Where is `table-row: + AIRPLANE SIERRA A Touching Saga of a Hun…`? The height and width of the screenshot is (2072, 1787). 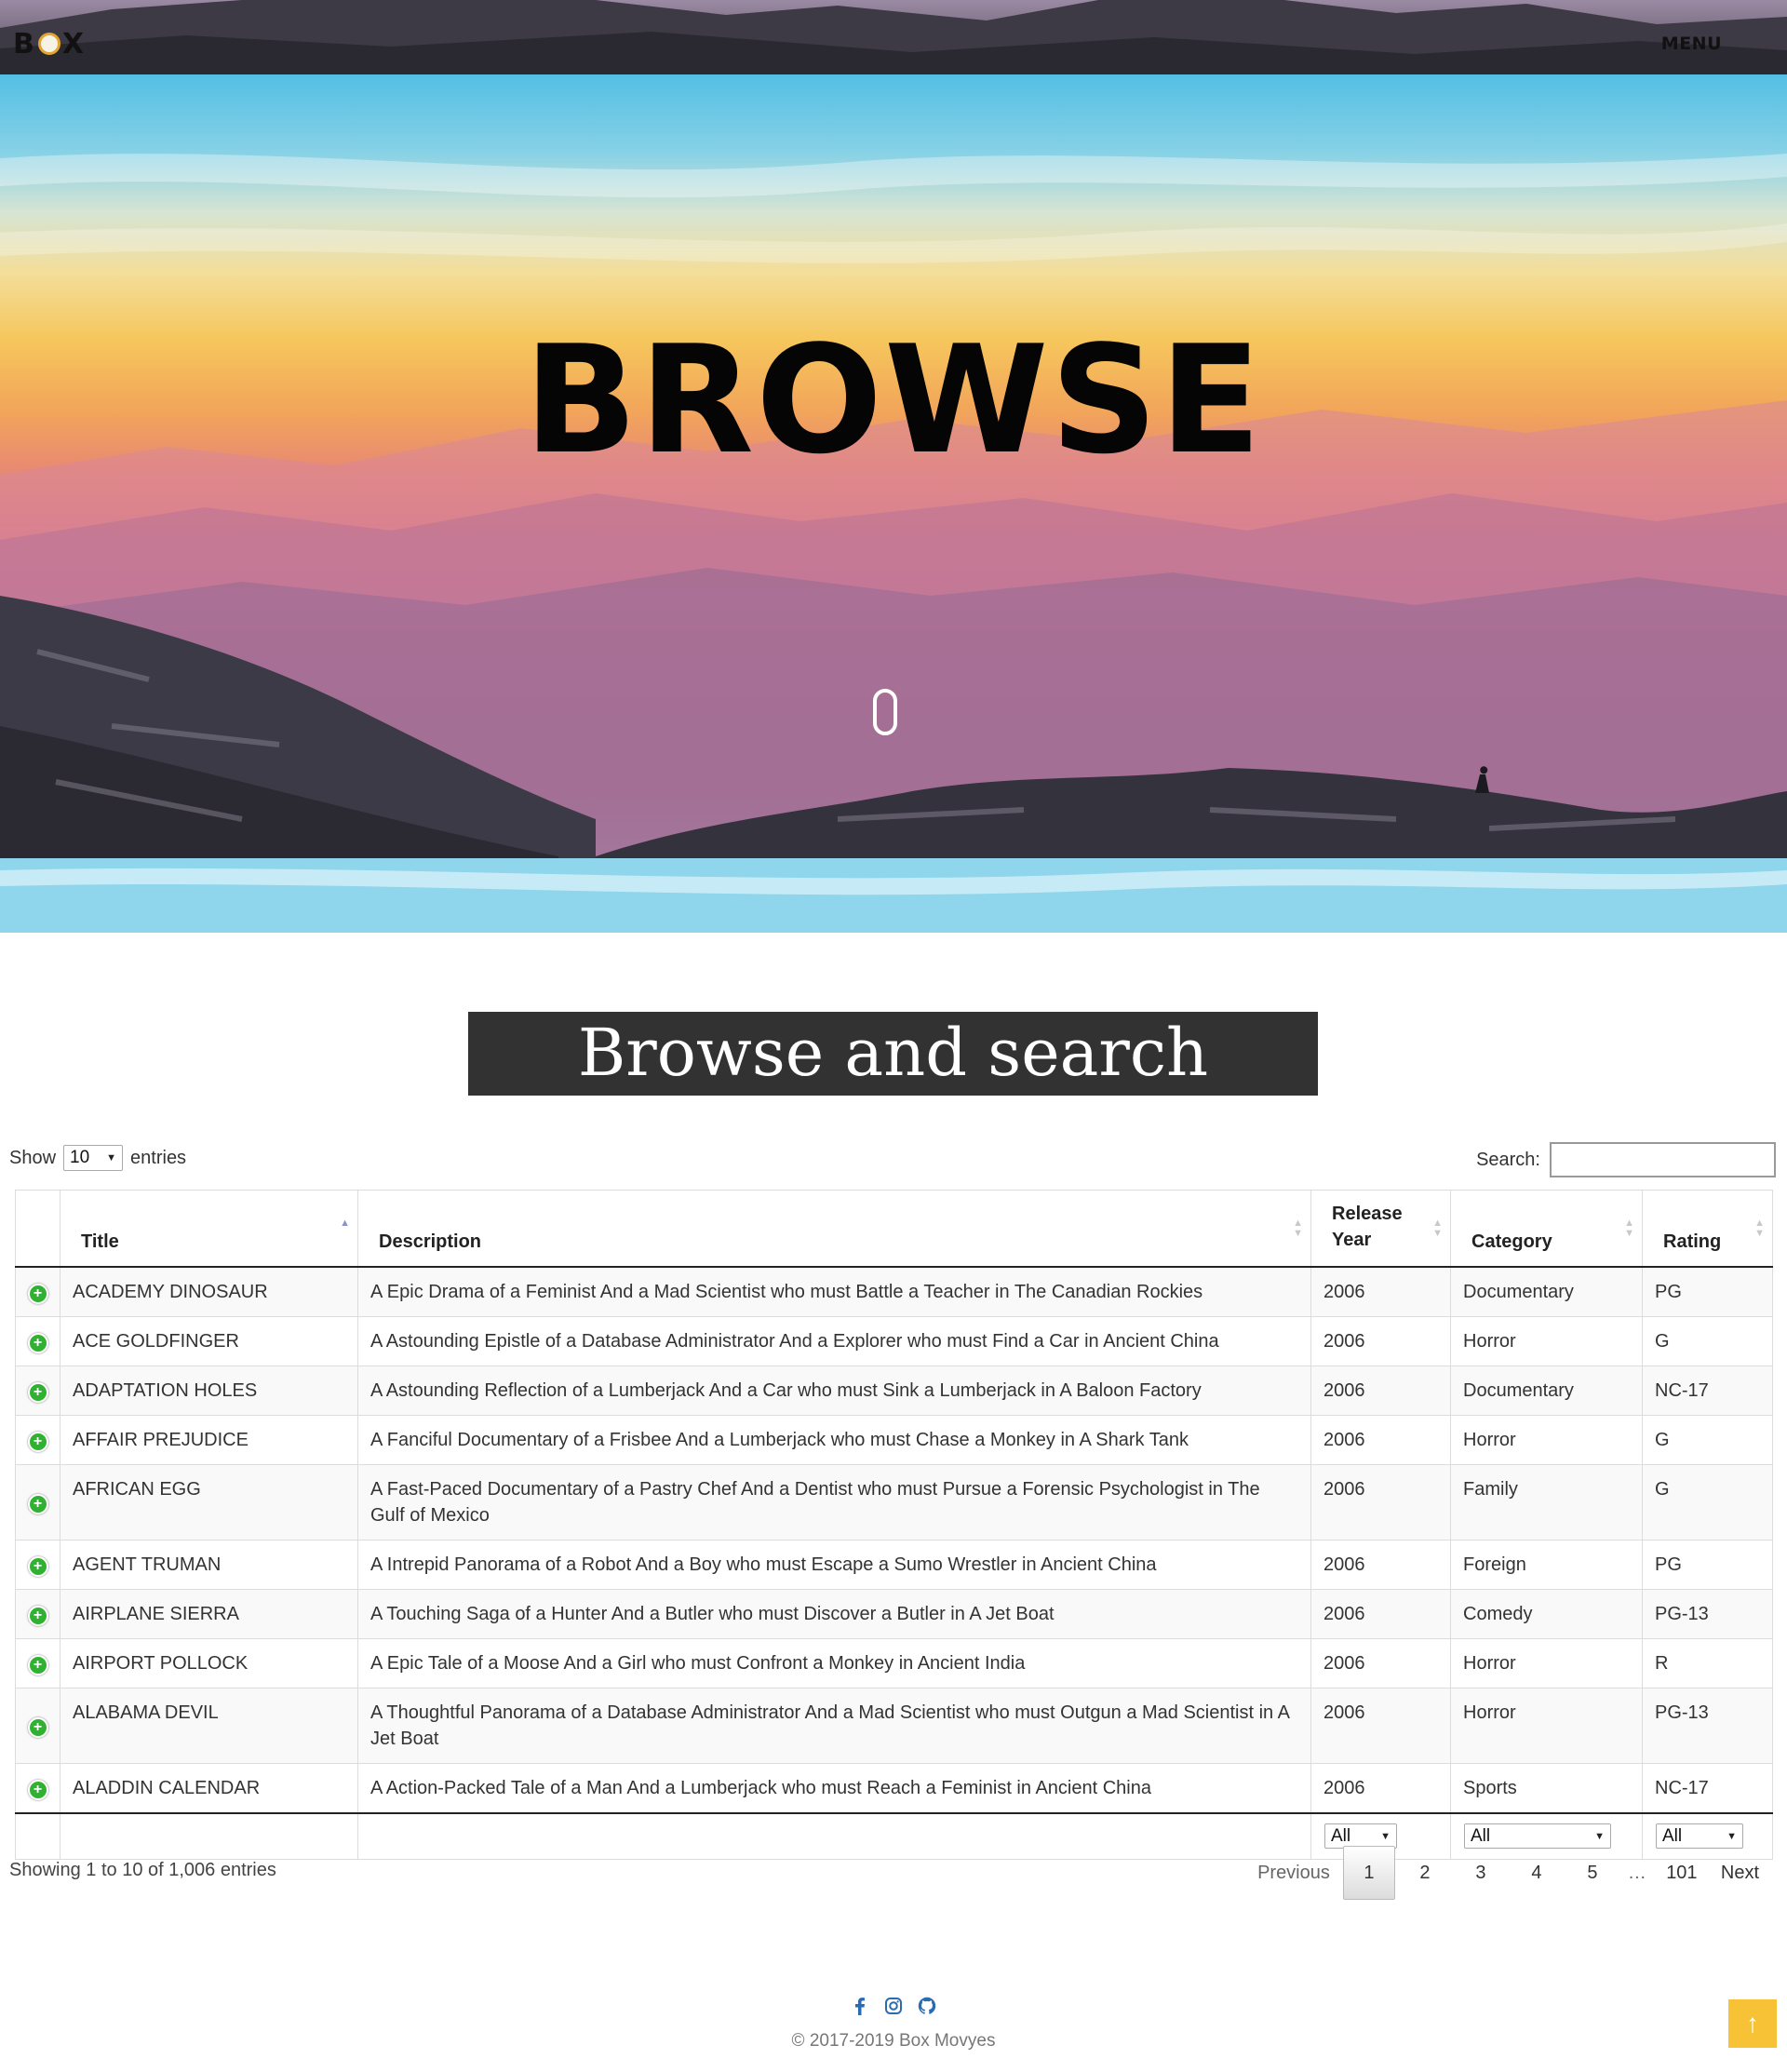
table-row: + AIRPLANE SIERRA A Touching Saga of a Hun… is located at coordinates (894, 1613).